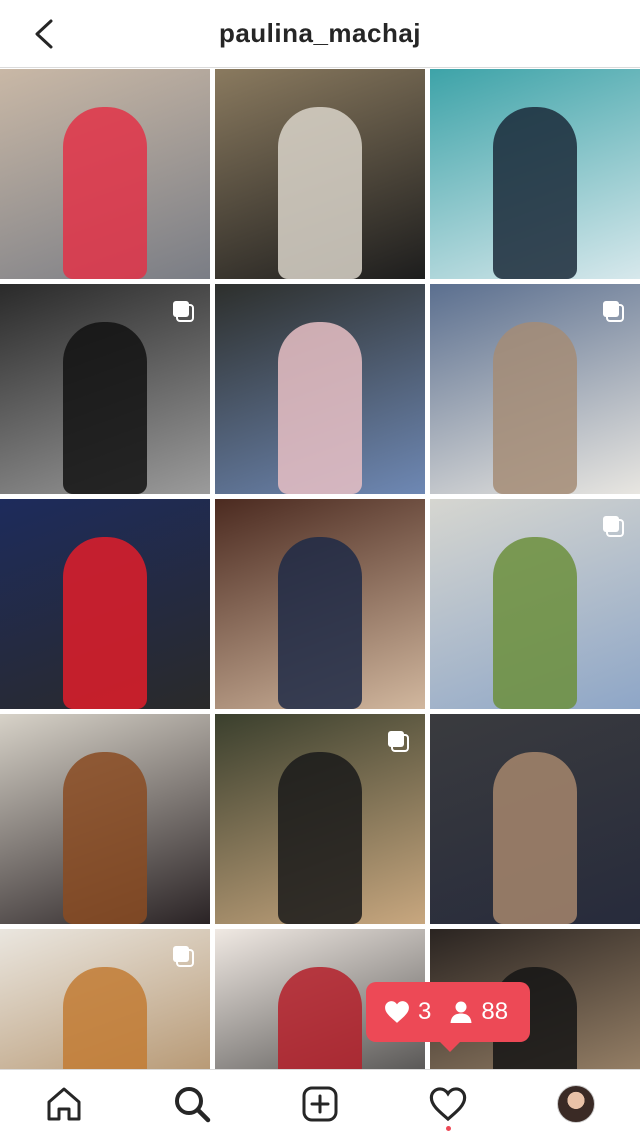  I want to click on nav-activity, so click(448, 1104).